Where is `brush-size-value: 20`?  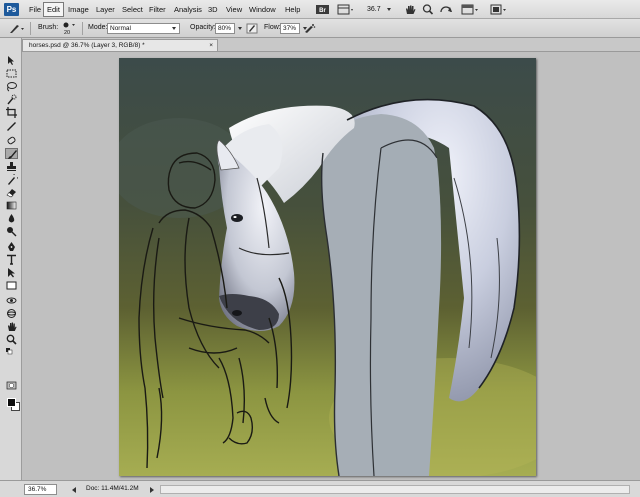
brush-size-value: 20 is located at coordinates (67, 33).